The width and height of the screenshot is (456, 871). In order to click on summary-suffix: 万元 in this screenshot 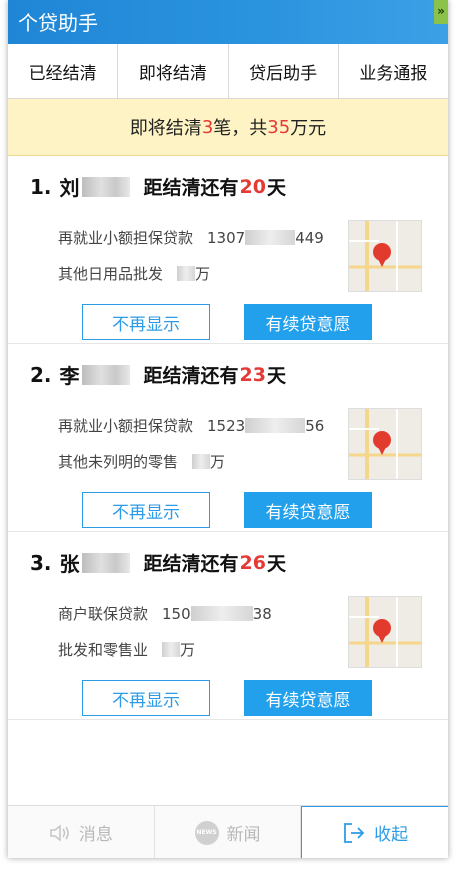, I will do `click(308, 128)`.